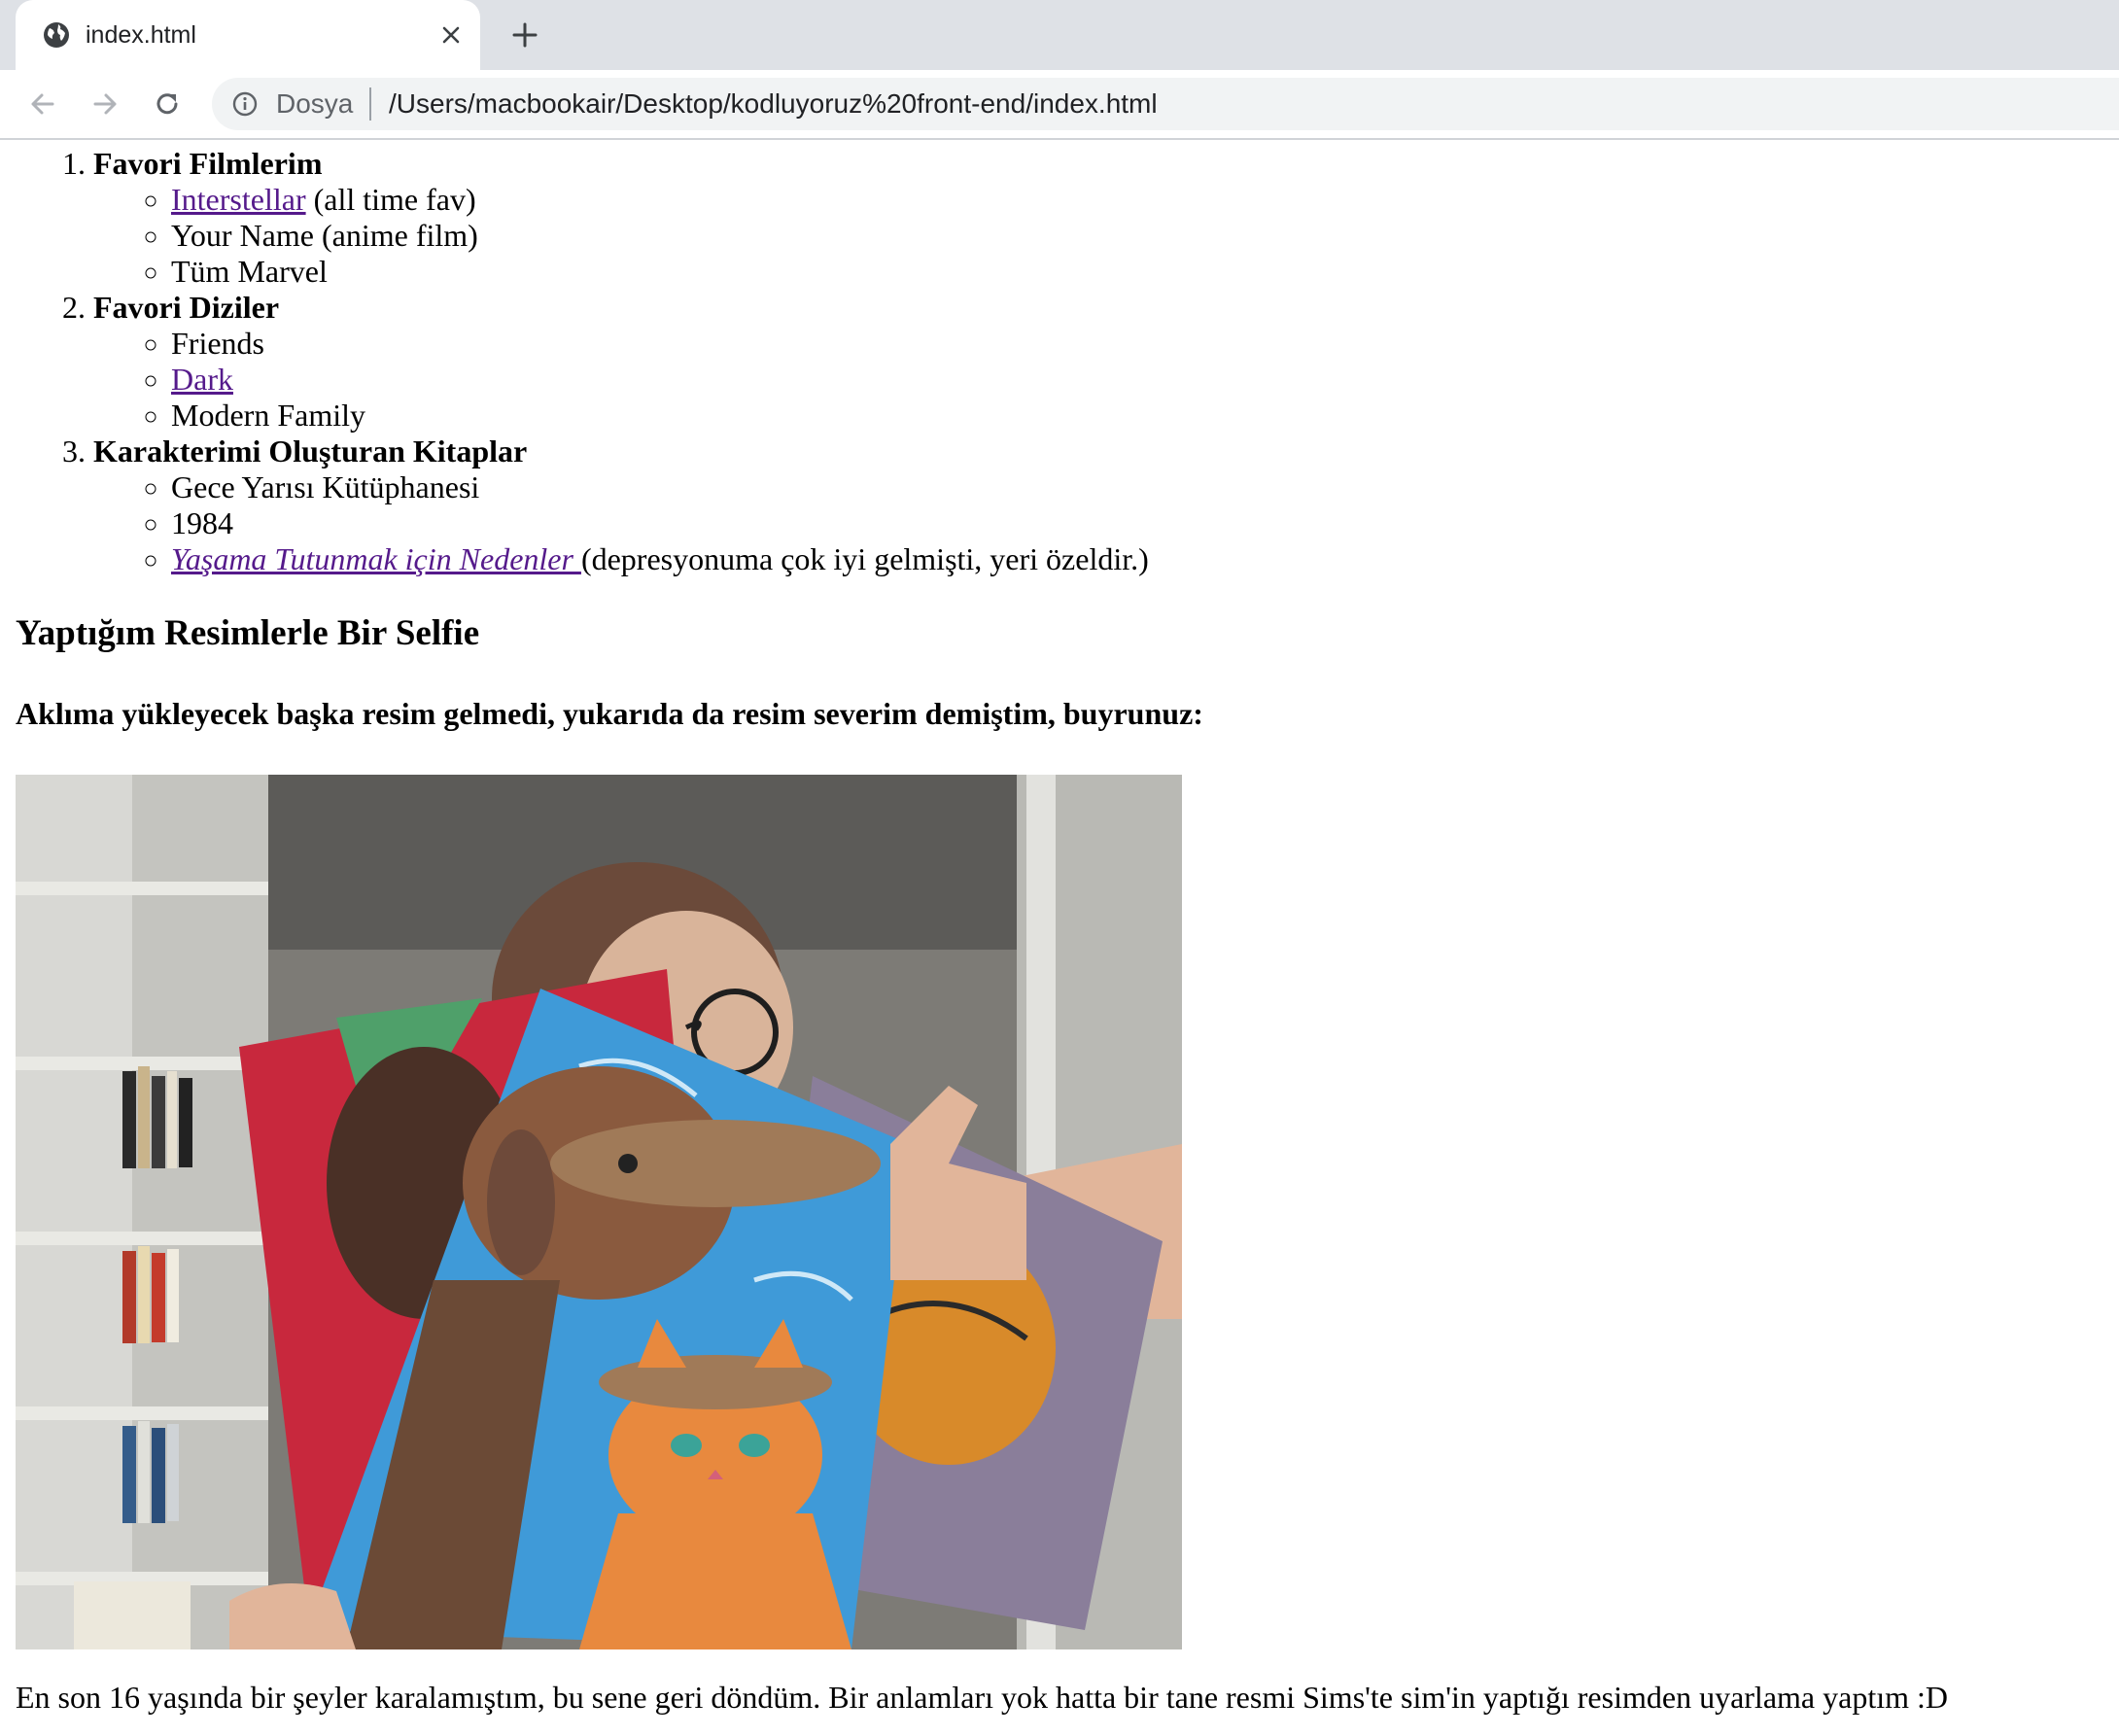 Image resolution: width=2119 pixels, height=1736 pixels. I want to click on list-item: Your Name (anime film), so click(1104, 236).